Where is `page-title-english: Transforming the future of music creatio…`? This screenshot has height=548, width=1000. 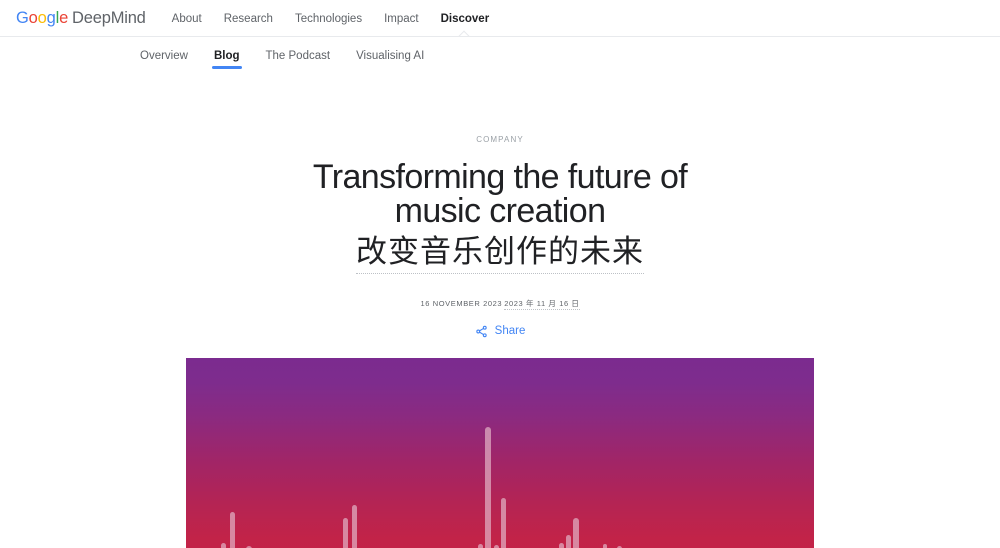
page-title-english: Transforming the future of music creatio… is located at coordinates (500, 194).